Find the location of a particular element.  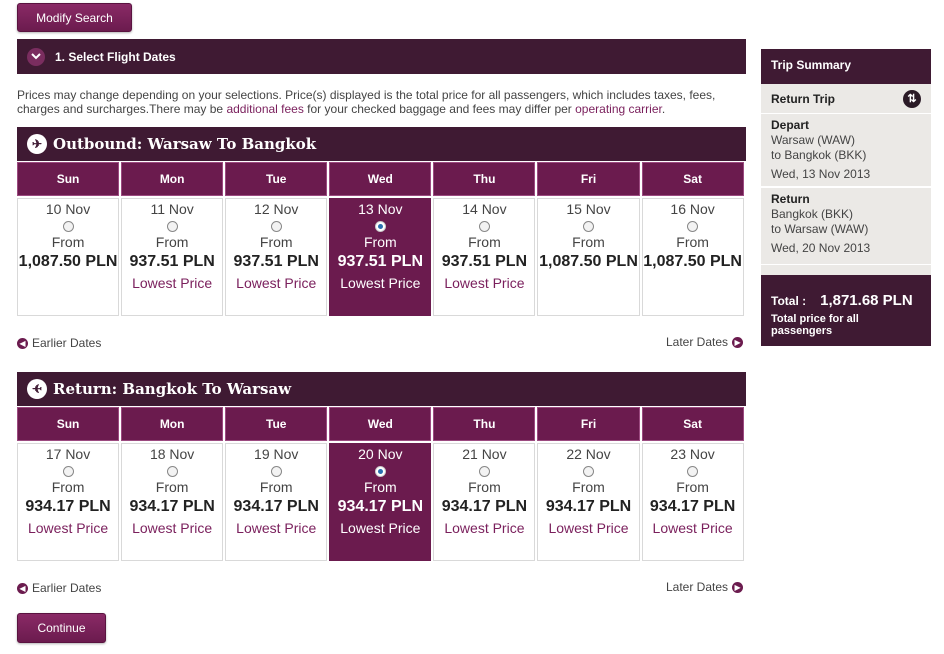

day-column: Mon 18 Nov From 934.17 PLN Lowest Price is located at coordinates (172, 484).